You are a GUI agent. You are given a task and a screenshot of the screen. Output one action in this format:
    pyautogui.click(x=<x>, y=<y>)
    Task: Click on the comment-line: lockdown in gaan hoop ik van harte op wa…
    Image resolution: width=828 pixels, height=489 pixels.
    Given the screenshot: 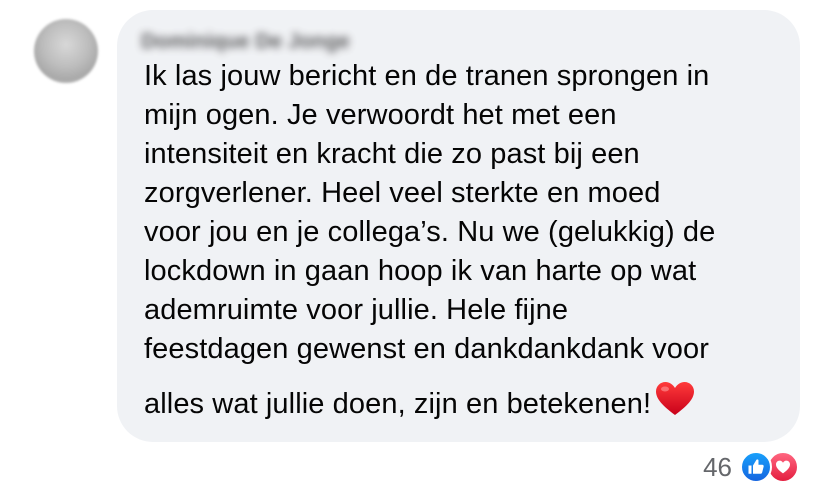 What is the action you would take?
    pyautogui.click(x=420, y=271)
    